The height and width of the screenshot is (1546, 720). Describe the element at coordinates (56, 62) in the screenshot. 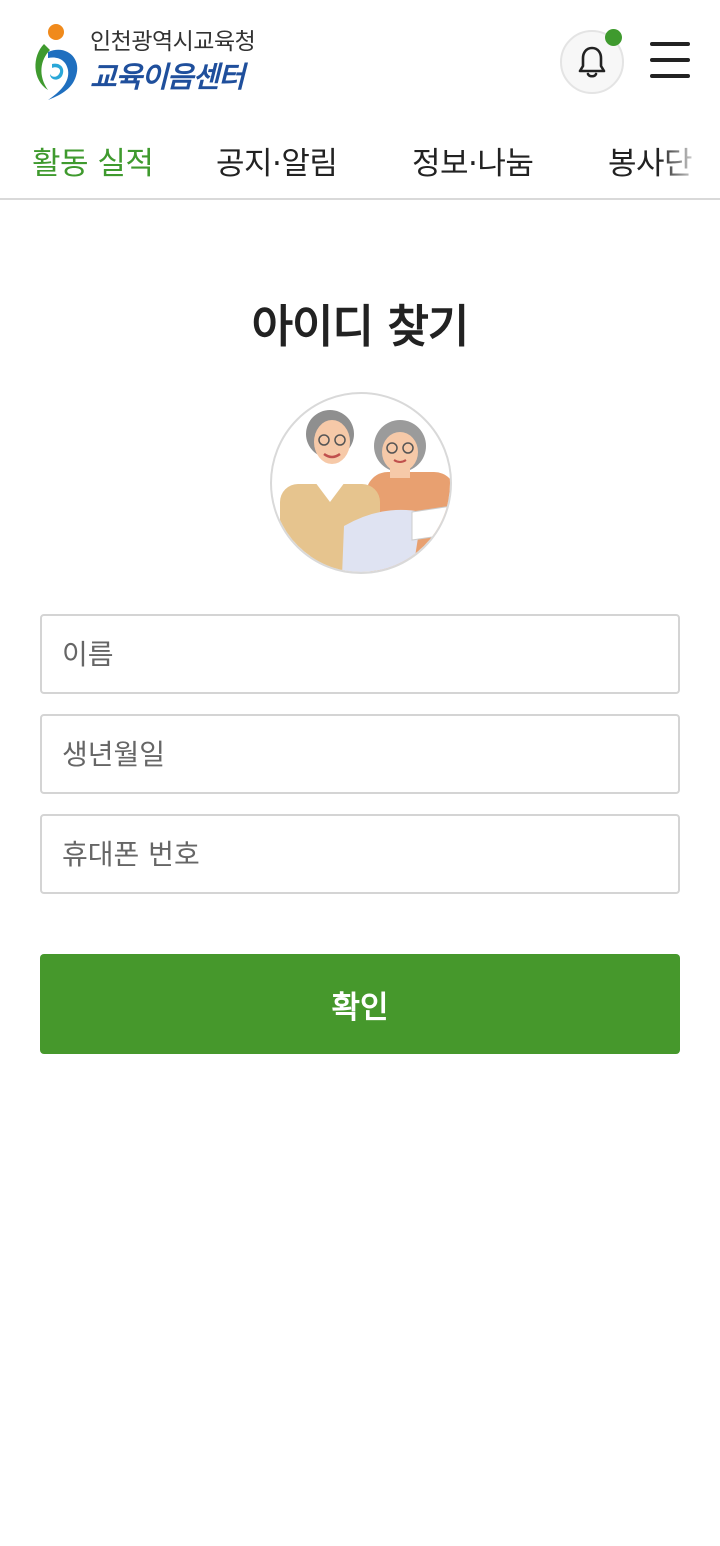

I see `logo-mark-icon` at that location.